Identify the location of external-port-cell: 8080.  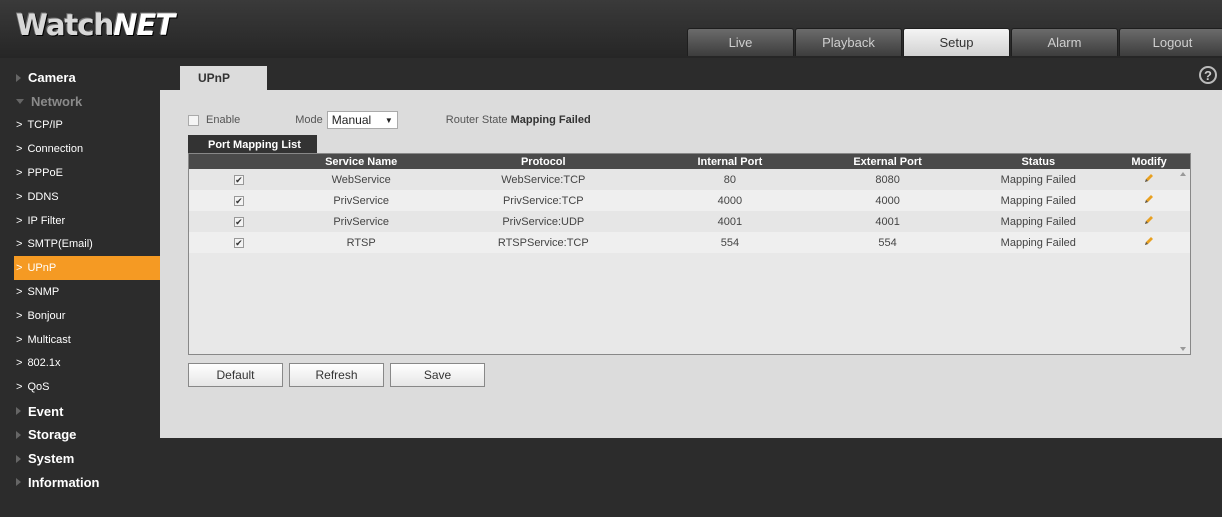
(887, 179).